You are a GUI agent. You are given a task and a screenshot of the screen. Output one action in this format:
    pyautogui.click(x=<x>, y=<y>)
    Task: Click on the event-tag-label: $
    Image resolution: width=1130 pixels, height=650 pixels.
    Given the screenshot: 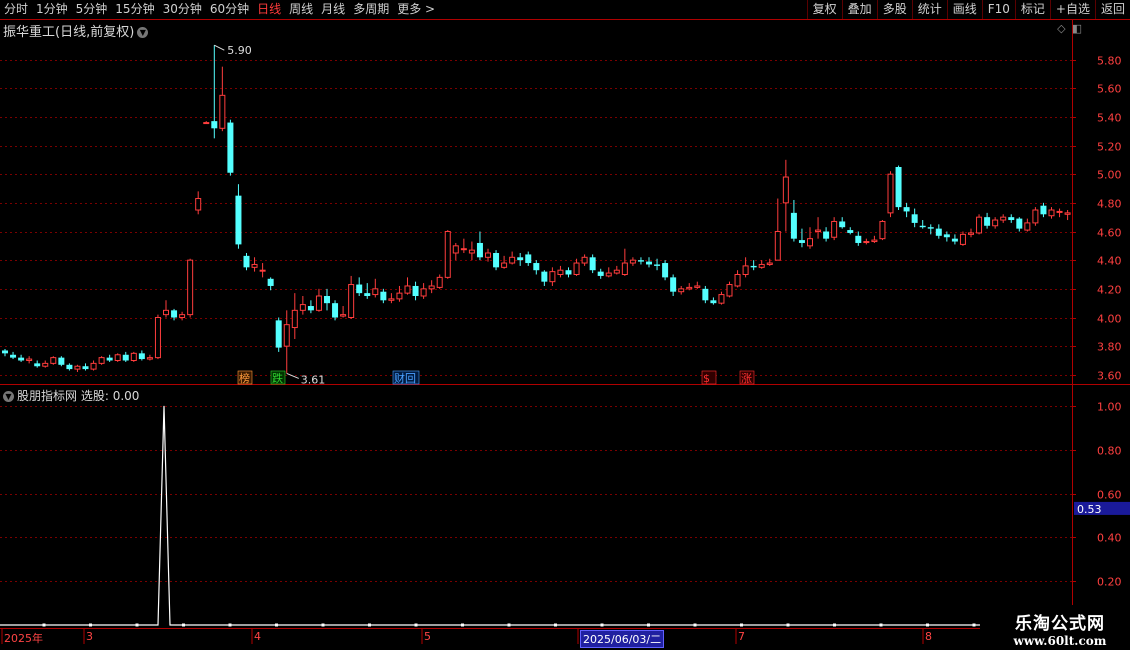 What is the action you would take?
    pyautogui.click(x=706, y=378)
    